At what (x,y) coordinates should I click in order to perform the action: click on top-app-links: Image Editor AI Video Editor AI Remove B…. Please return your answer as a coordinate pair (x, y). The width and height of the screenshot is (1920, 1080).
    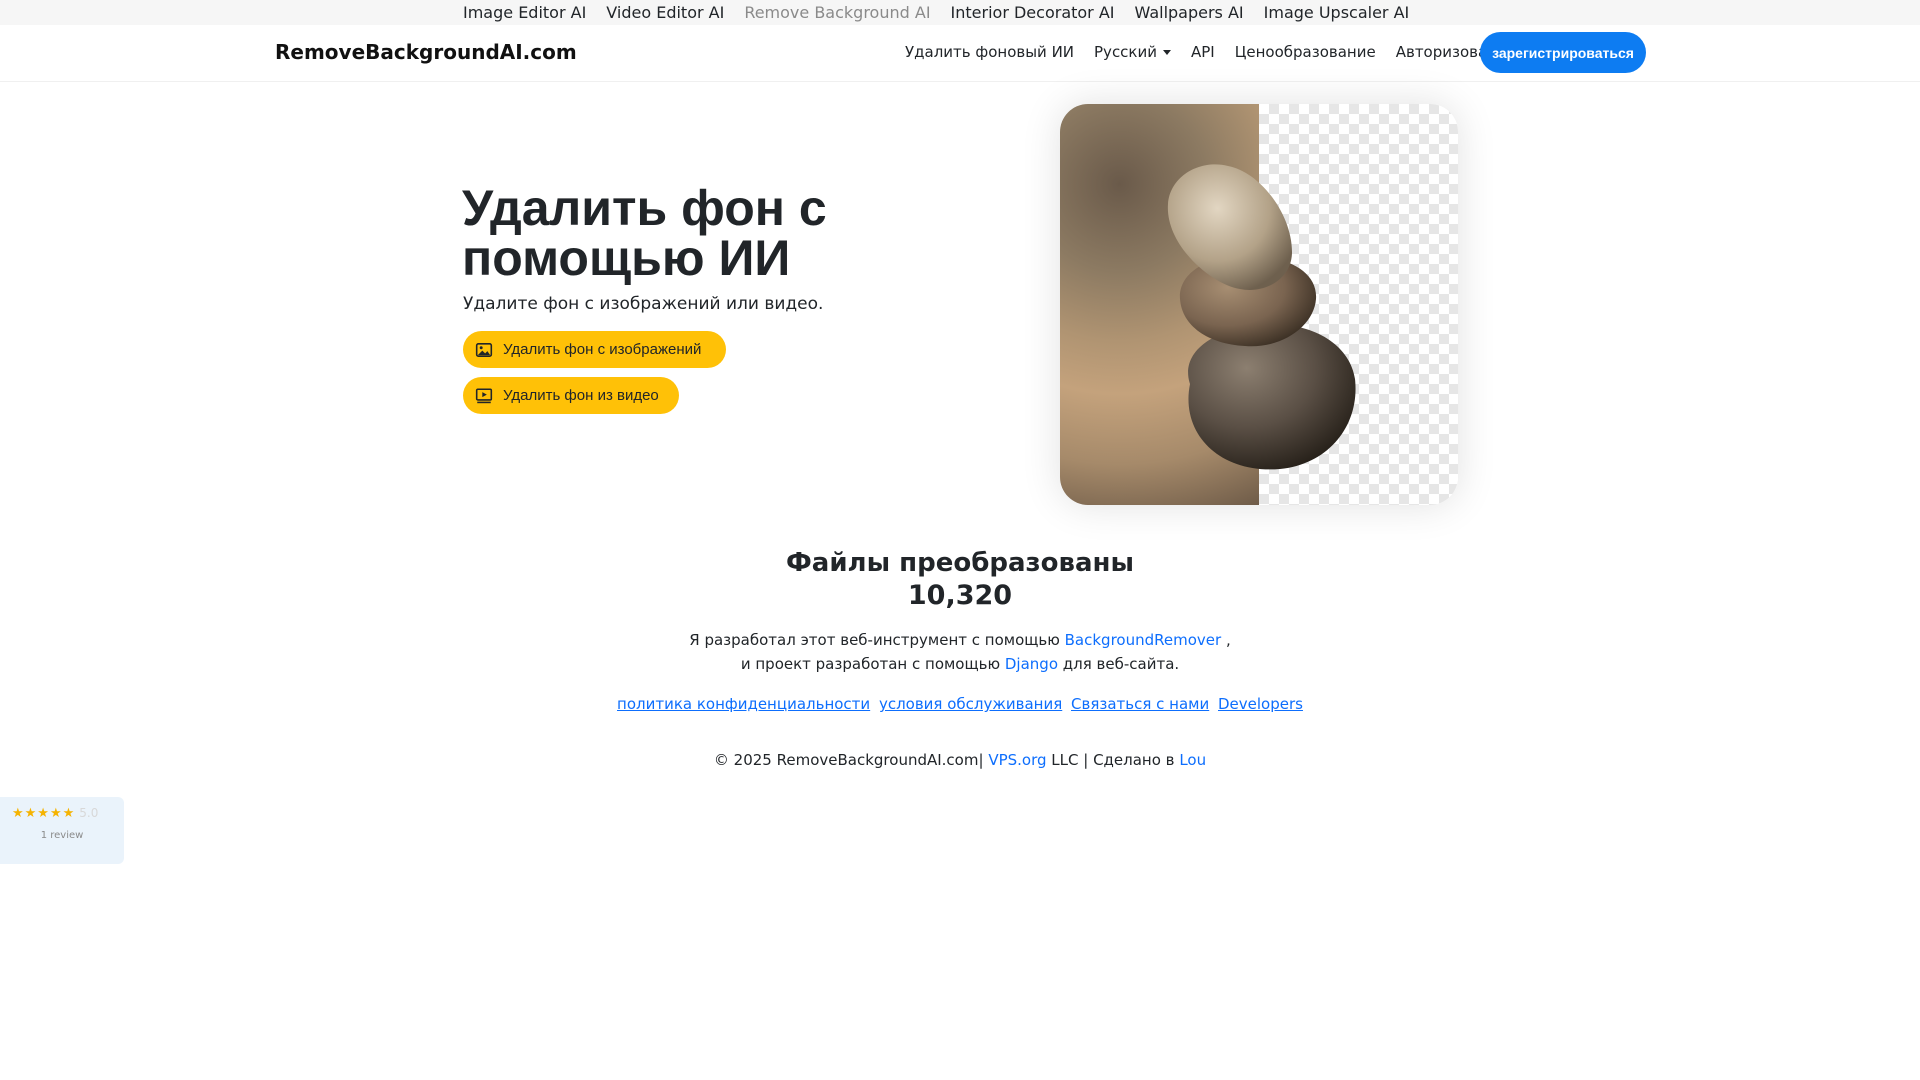
    Looking at the image, I should click on (936, 12).